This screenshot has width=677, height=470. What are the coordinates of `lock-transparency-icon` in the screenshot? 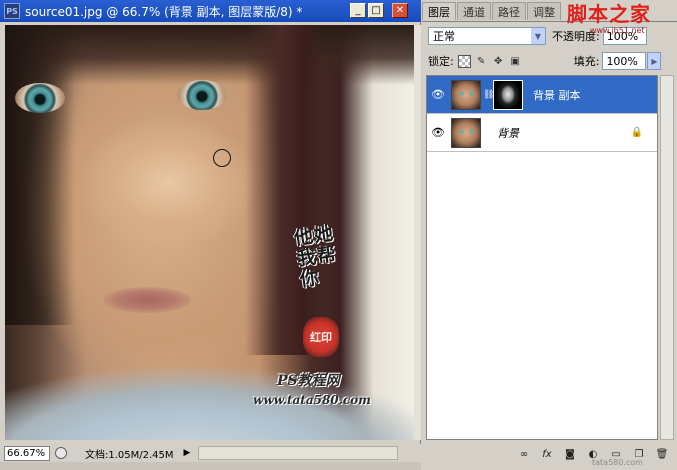 It's located at (464, 61).